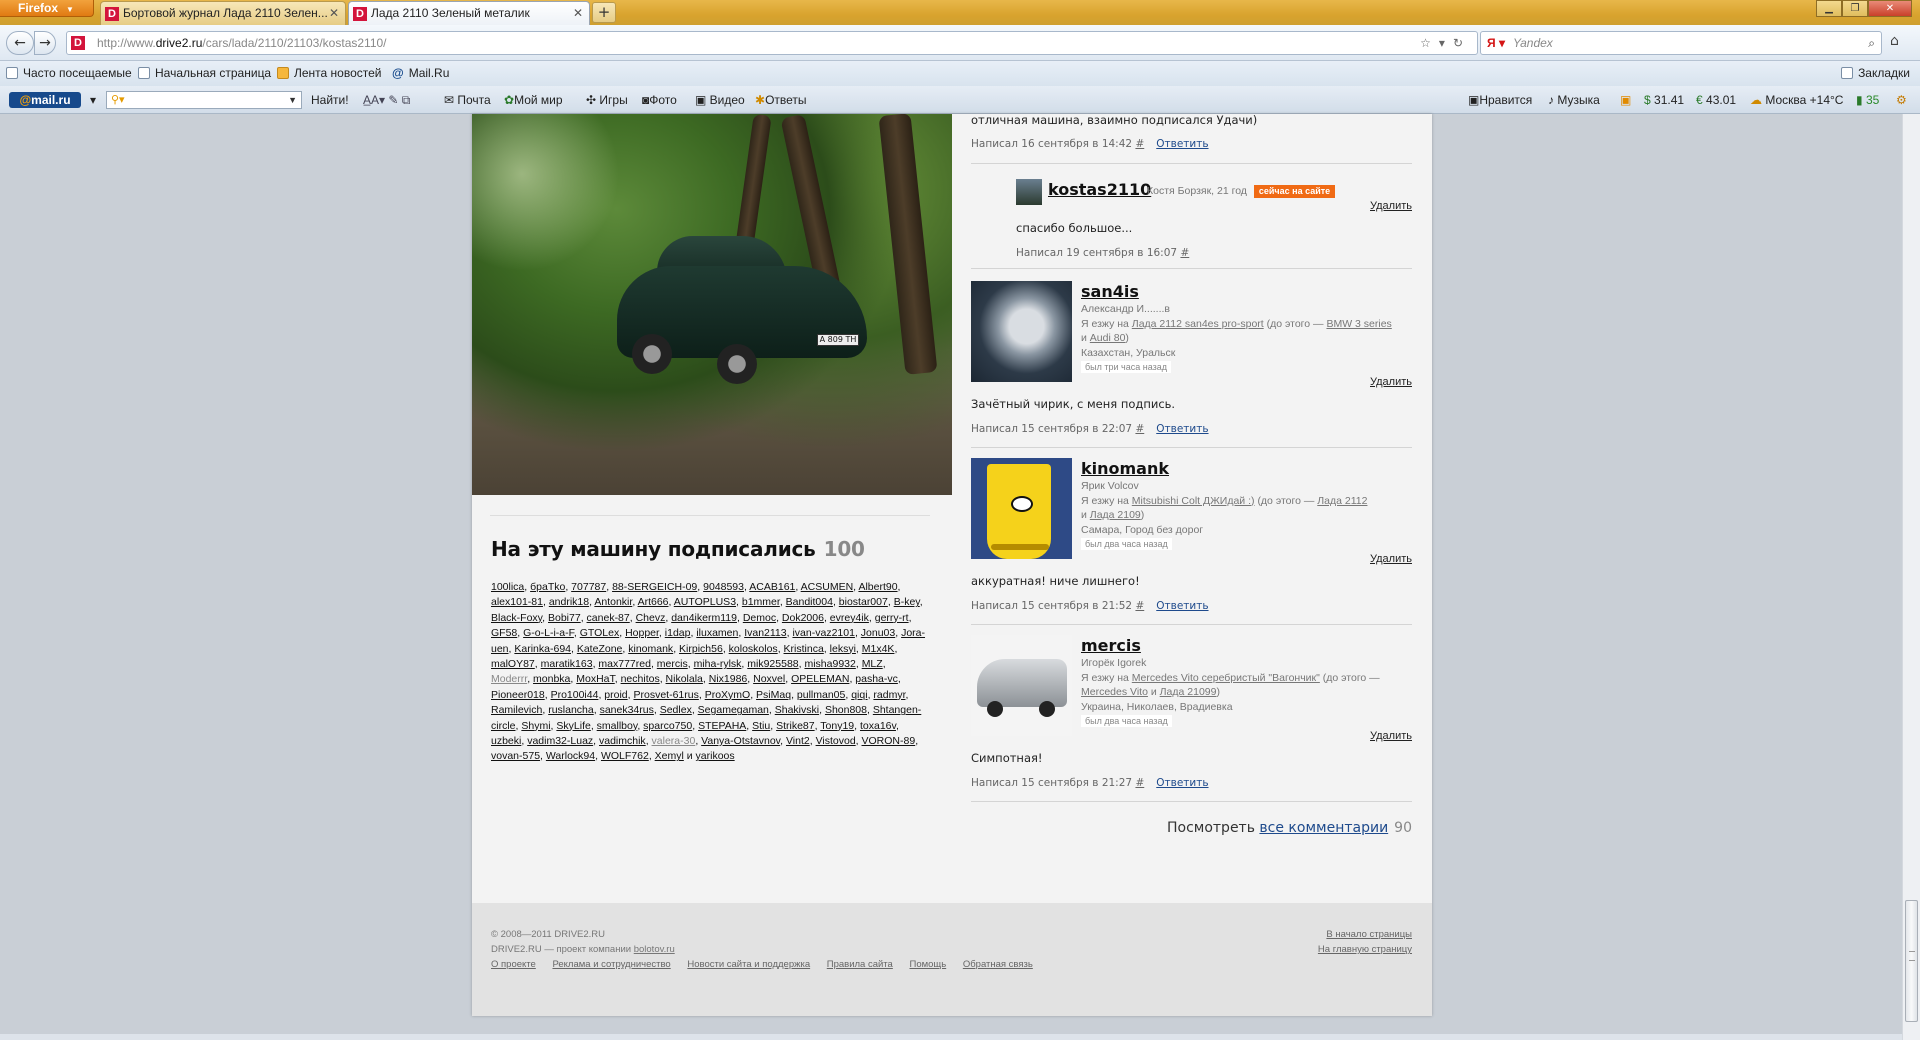 The width and height of the screenshot is (1920, 1040). I want to click on to-home-link: На главную страницу, so click(1365, 949).